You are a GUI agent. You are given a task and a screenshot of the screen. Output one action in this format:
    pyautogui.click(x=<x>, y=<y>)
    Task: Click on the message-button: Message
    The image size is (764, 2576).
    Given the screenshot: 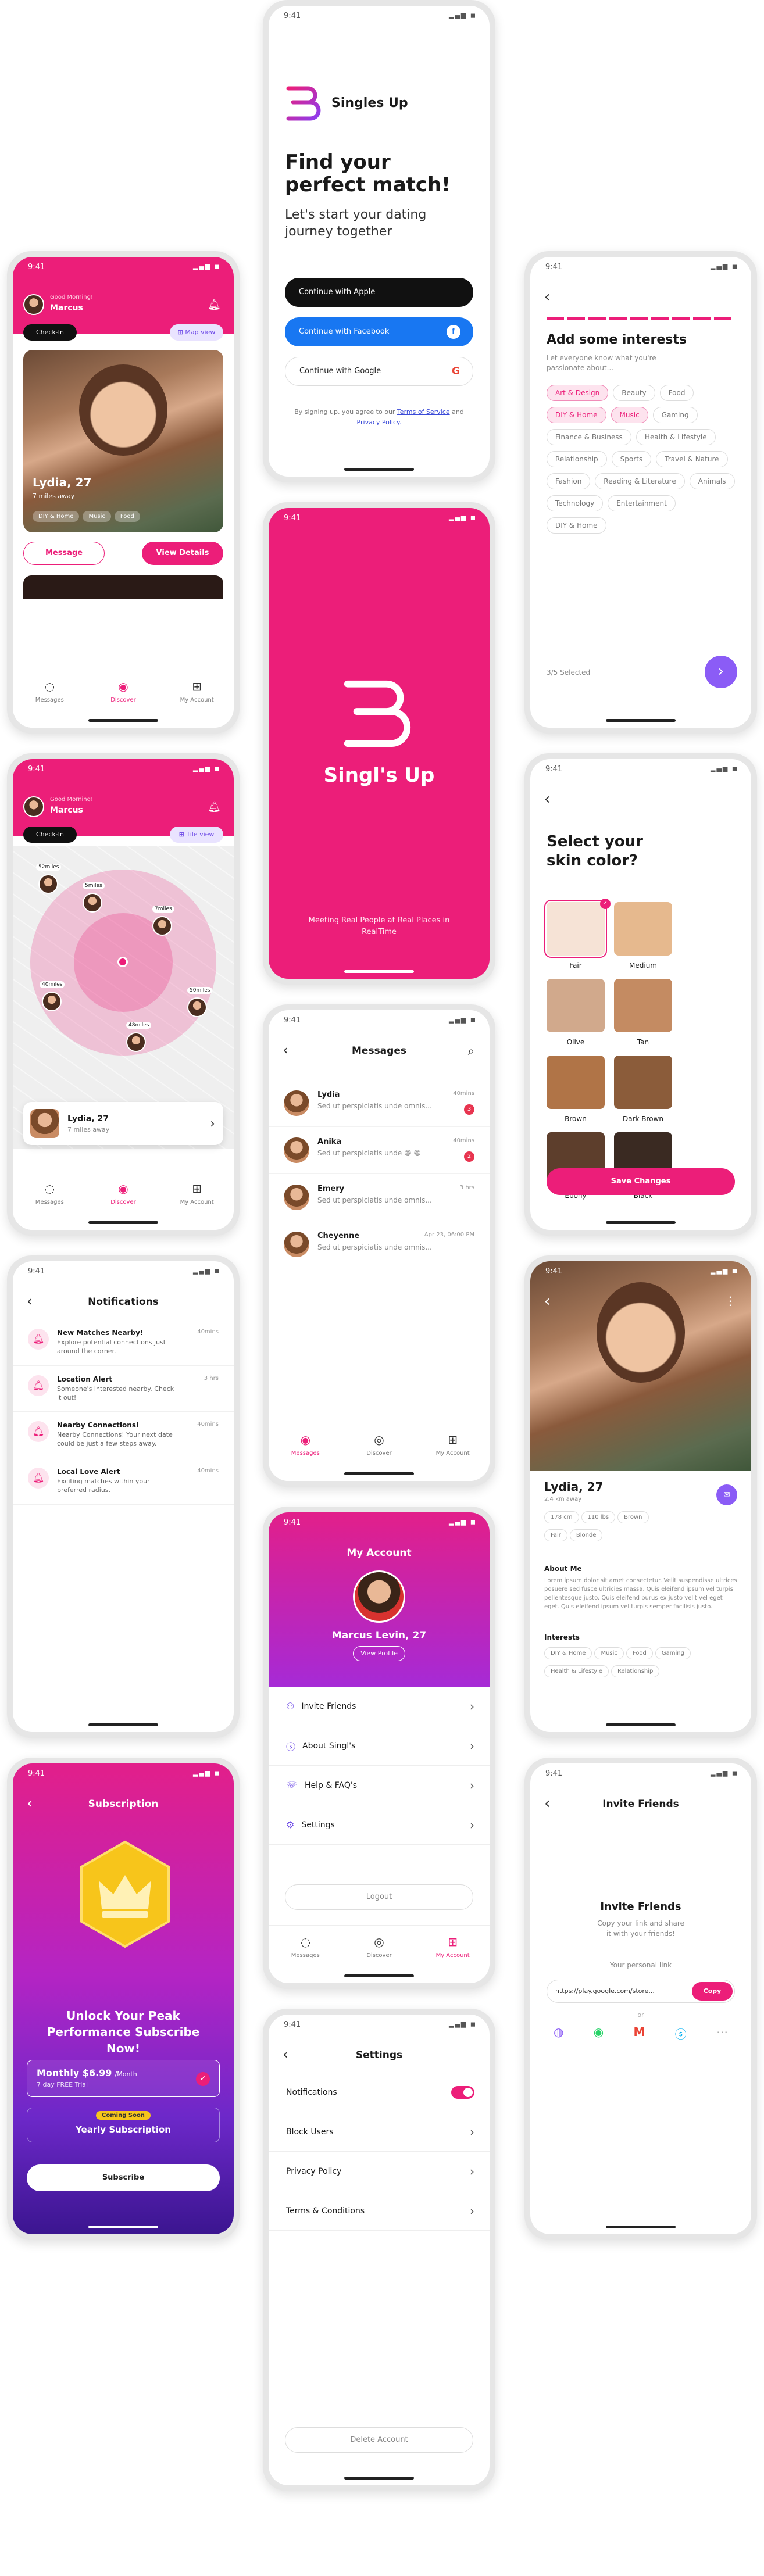 What is the action you would take?
    pyautogui.click(x=64, y=553)
    